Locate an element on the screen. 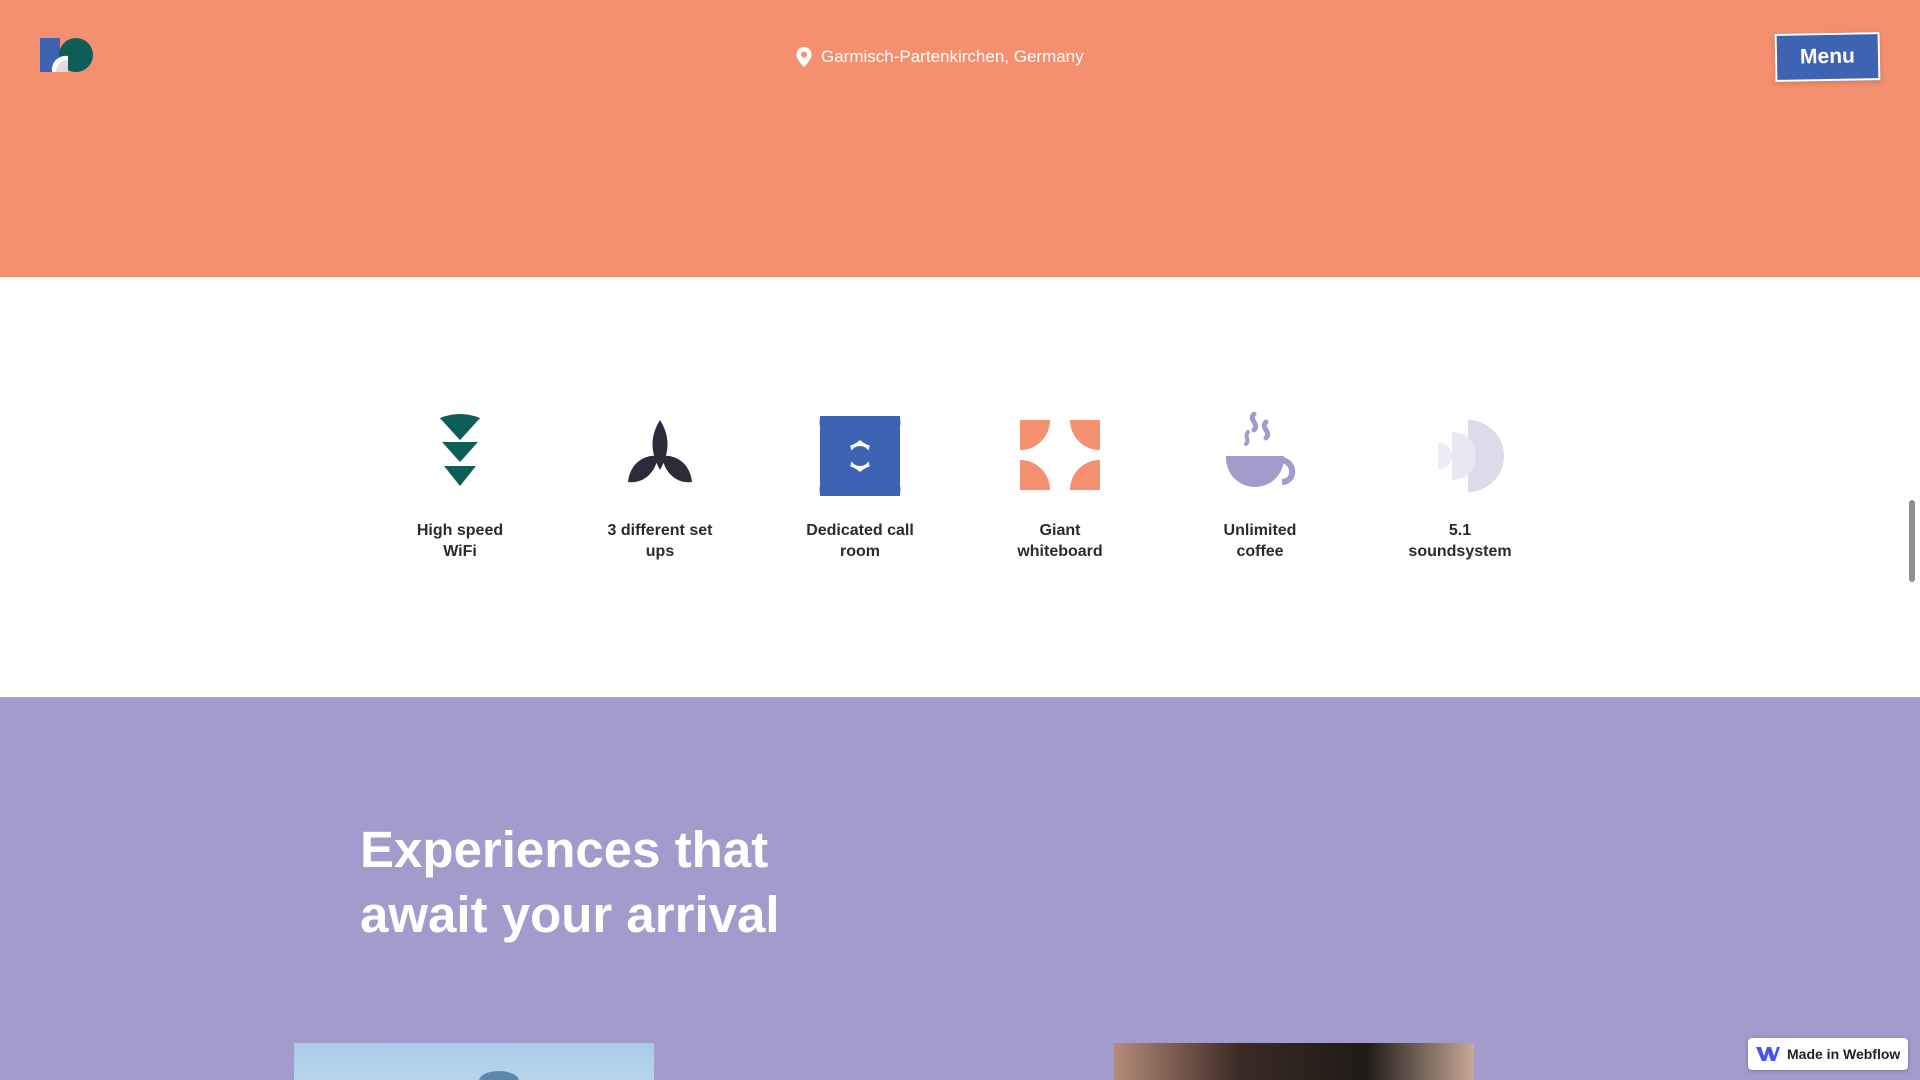 The width and height of the screenshot is (1920, 1080). webflow-badge-label: Made in Webflow is located at coordinates (1844, 1054).